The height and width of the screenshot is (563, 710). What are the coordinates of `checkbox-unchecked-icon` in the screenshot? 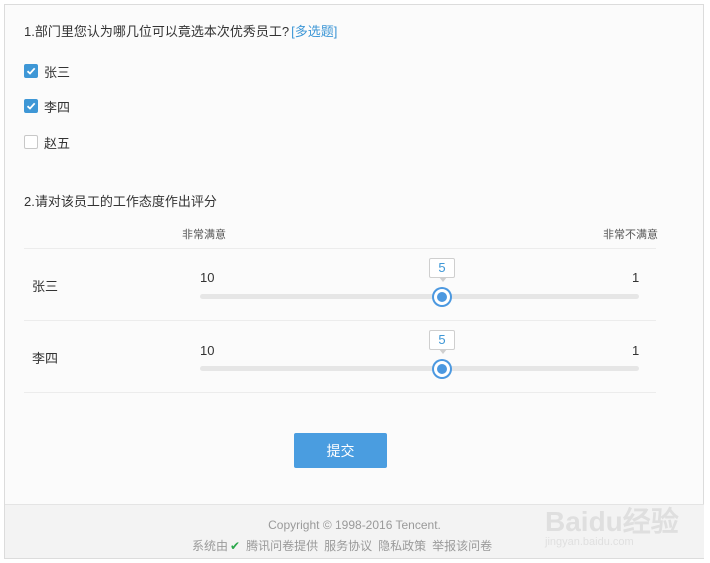 It's located at (31, 142).